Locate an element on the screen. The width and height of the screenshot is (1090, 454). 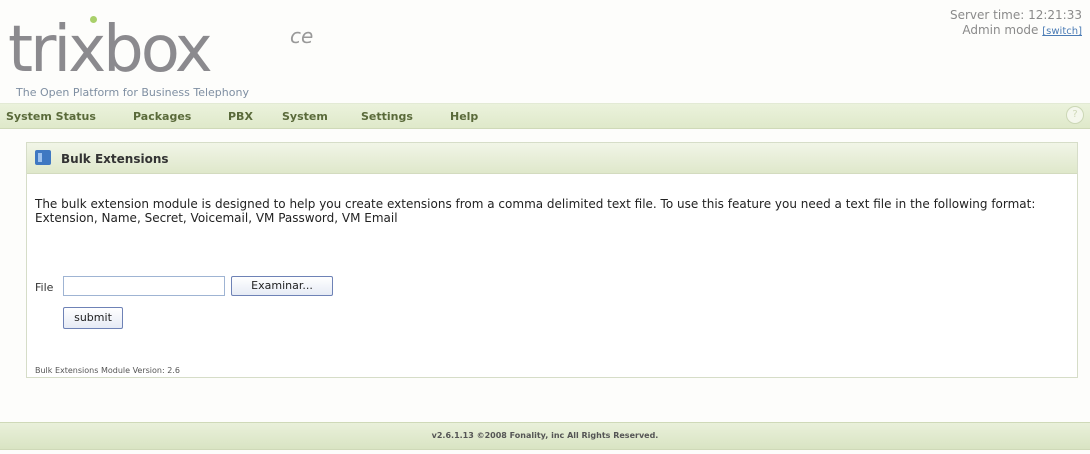
nav-help: Help is located at coordinates (464, 116).